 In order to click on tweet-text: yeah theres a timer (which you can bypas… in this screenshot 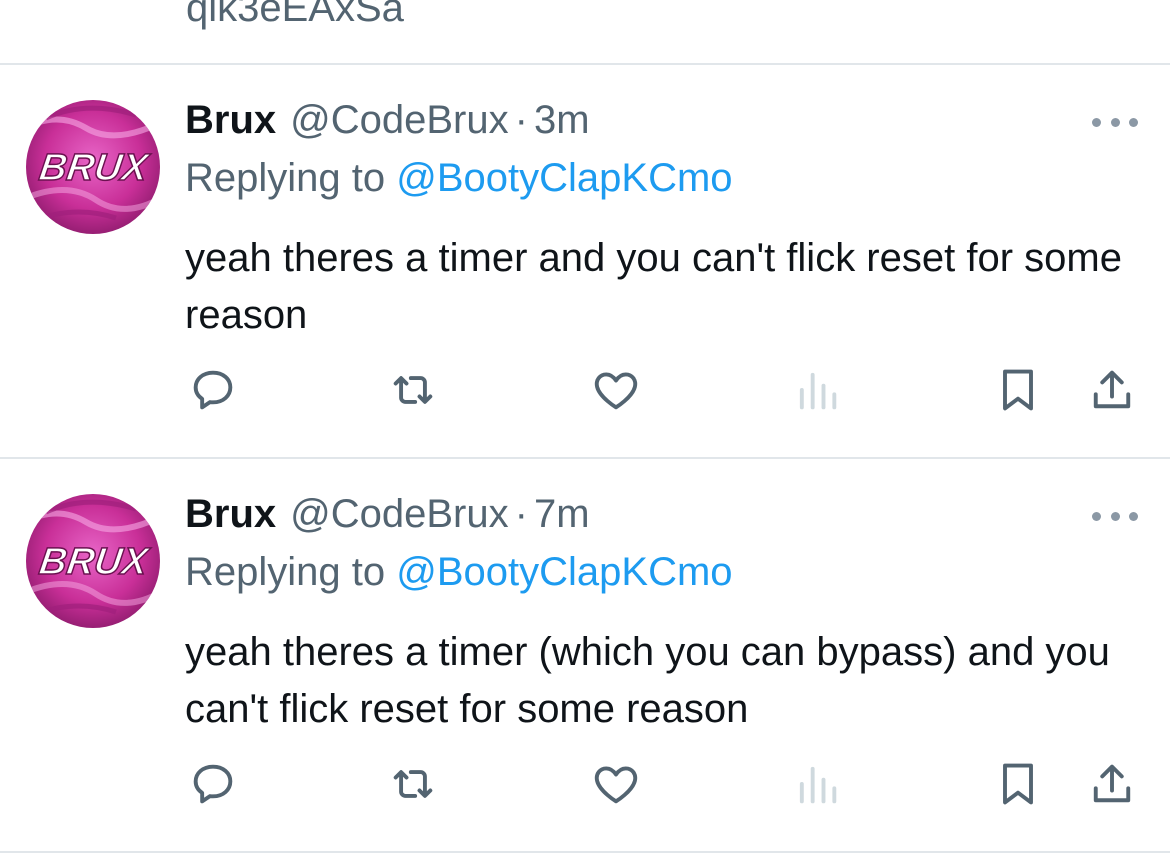, I will do `click(647, 680)`.